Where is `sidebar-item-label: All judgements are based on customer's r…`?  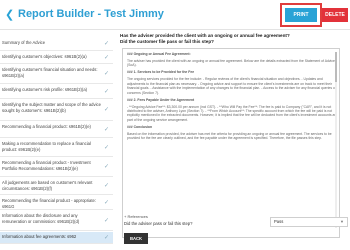 sidebar-item-label: All judgements are based on customer's r… is located at coordinates (47, 185).